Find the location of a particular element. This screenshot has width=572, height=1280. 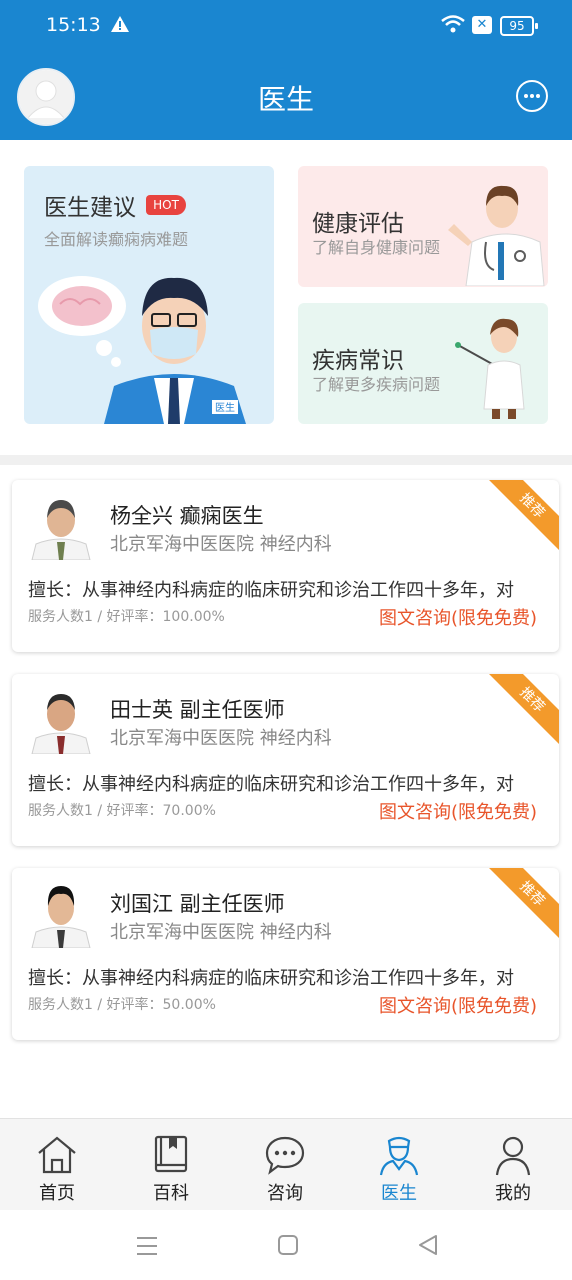

doctor-advice-subtitle: 全面解读癫痫病难题 is located at coordinates (116, 239).